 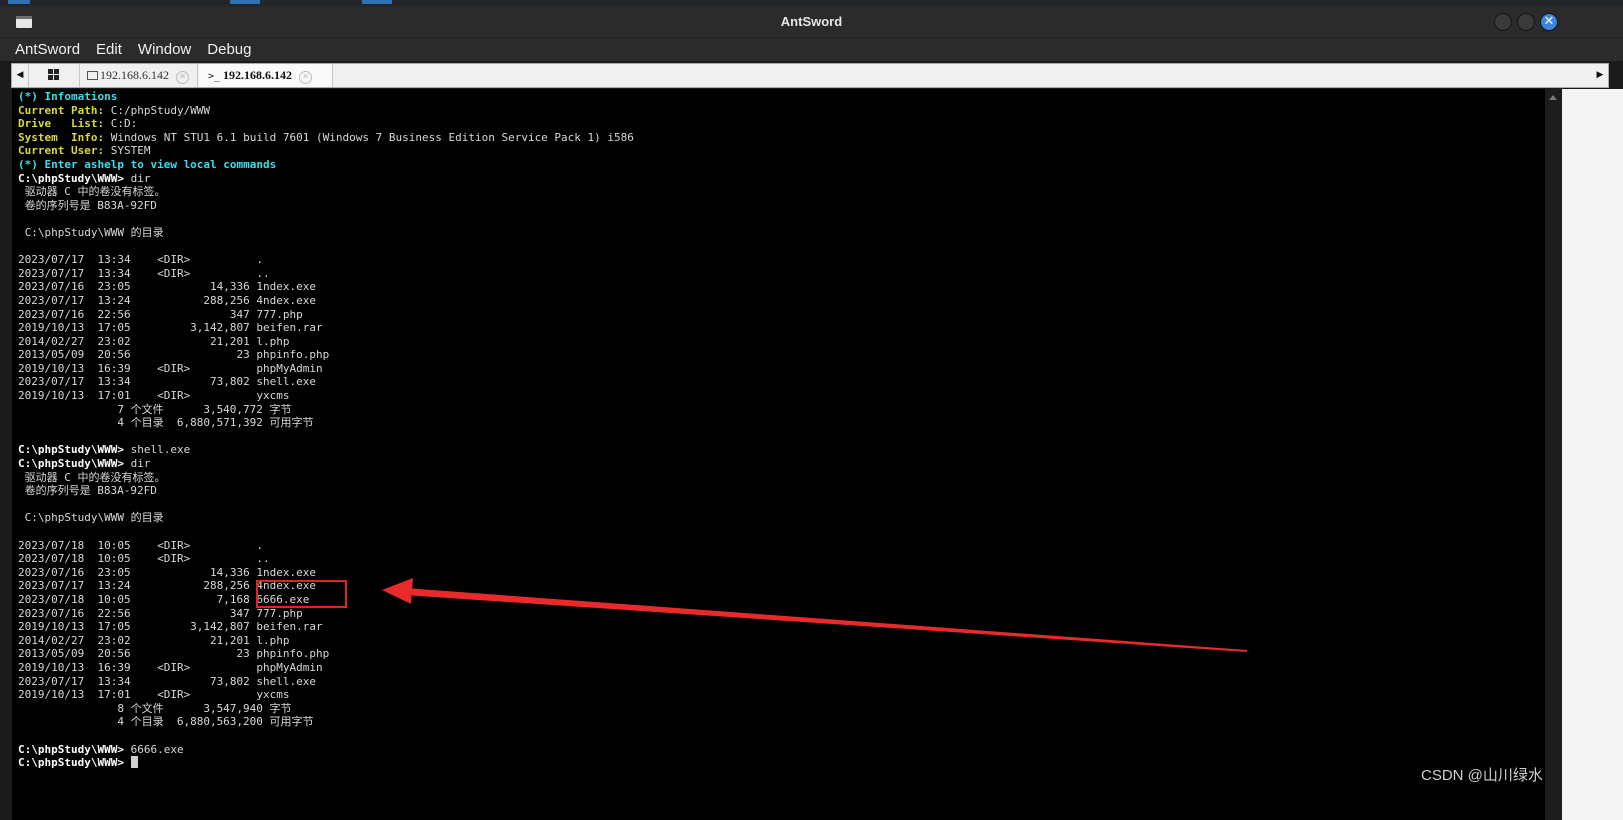 I want to click on menu-antsword: AntSword, so click(x=47, y=48).